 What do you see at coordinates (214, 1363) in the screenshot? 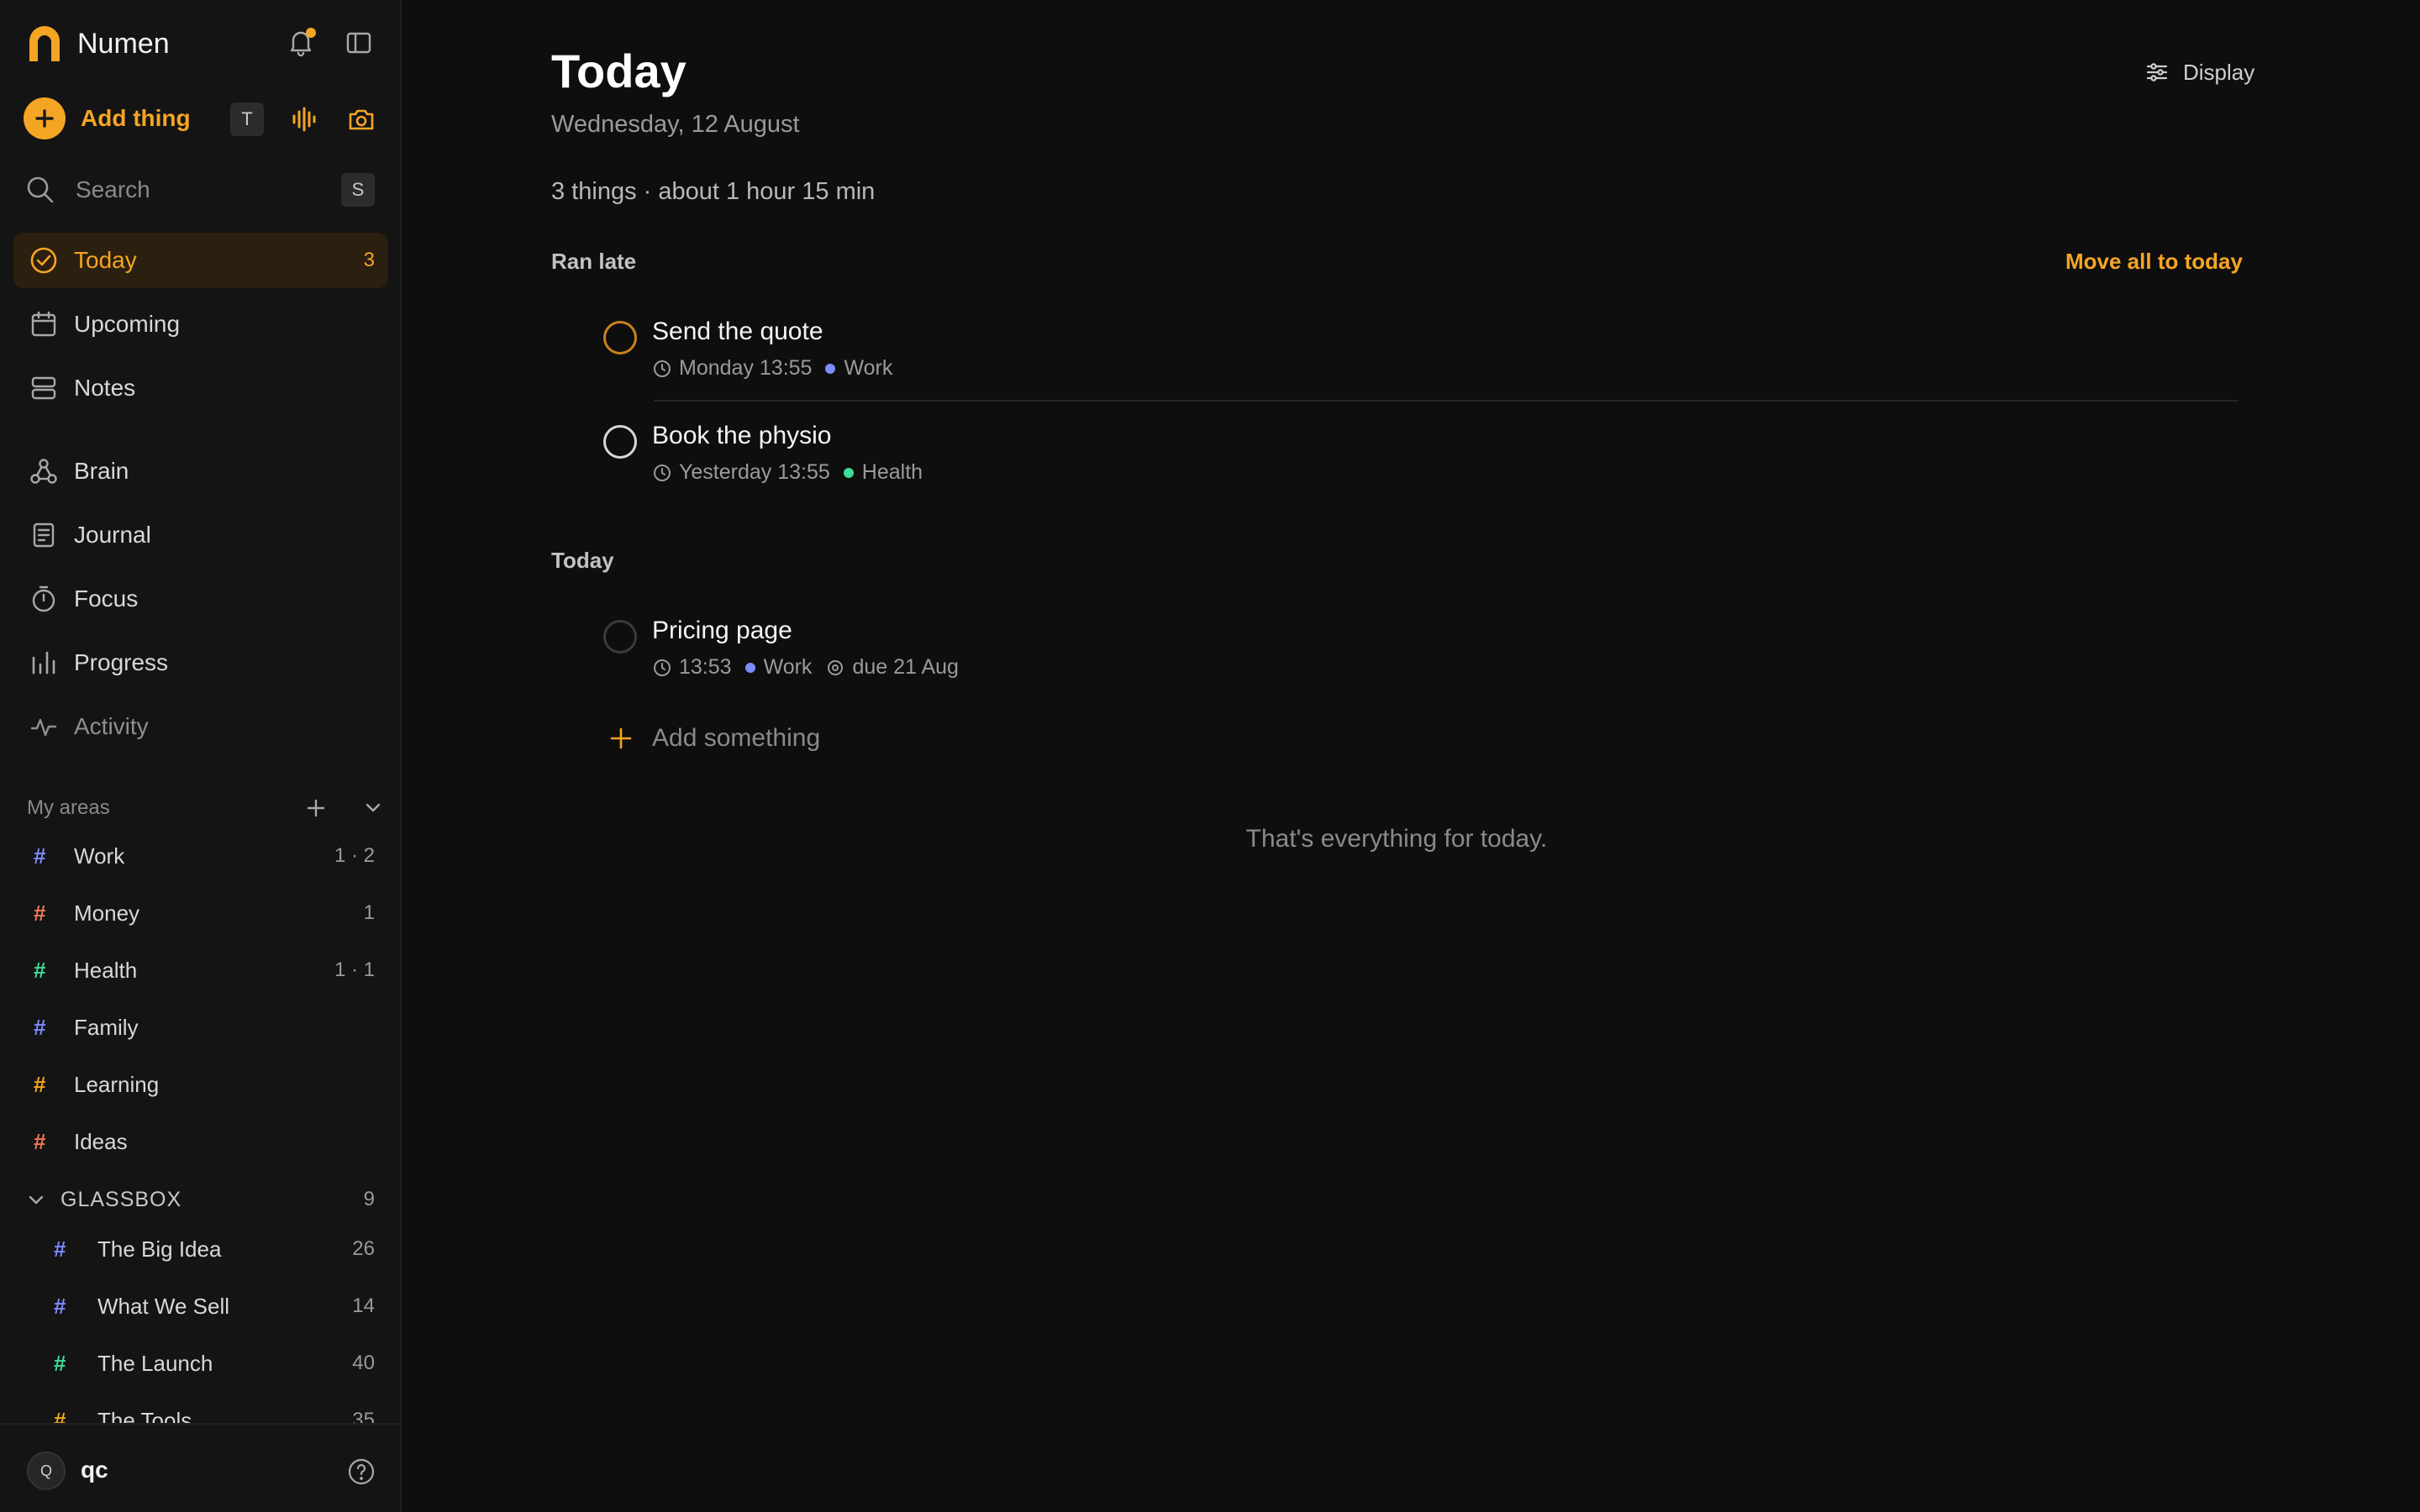
I see `sub-area-the-launch: # The Launch 40` at bounding box center [214, 1363].